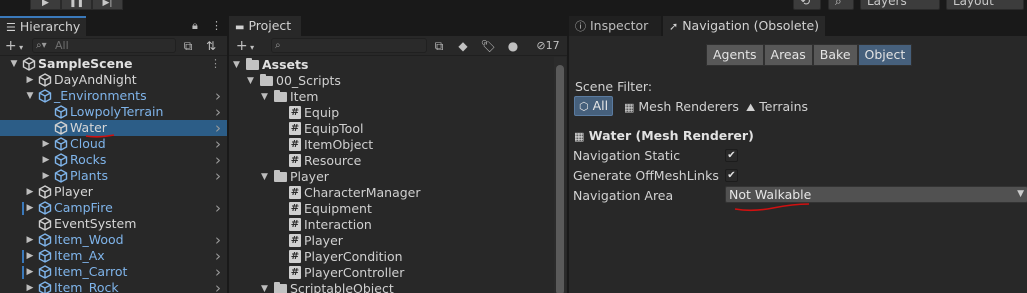 The width and height of the screenshot is (1027, 293). Describe the element at coordinates (195, 26) in the screenshot. I see `lock-icon: 🔒︎` at that location.